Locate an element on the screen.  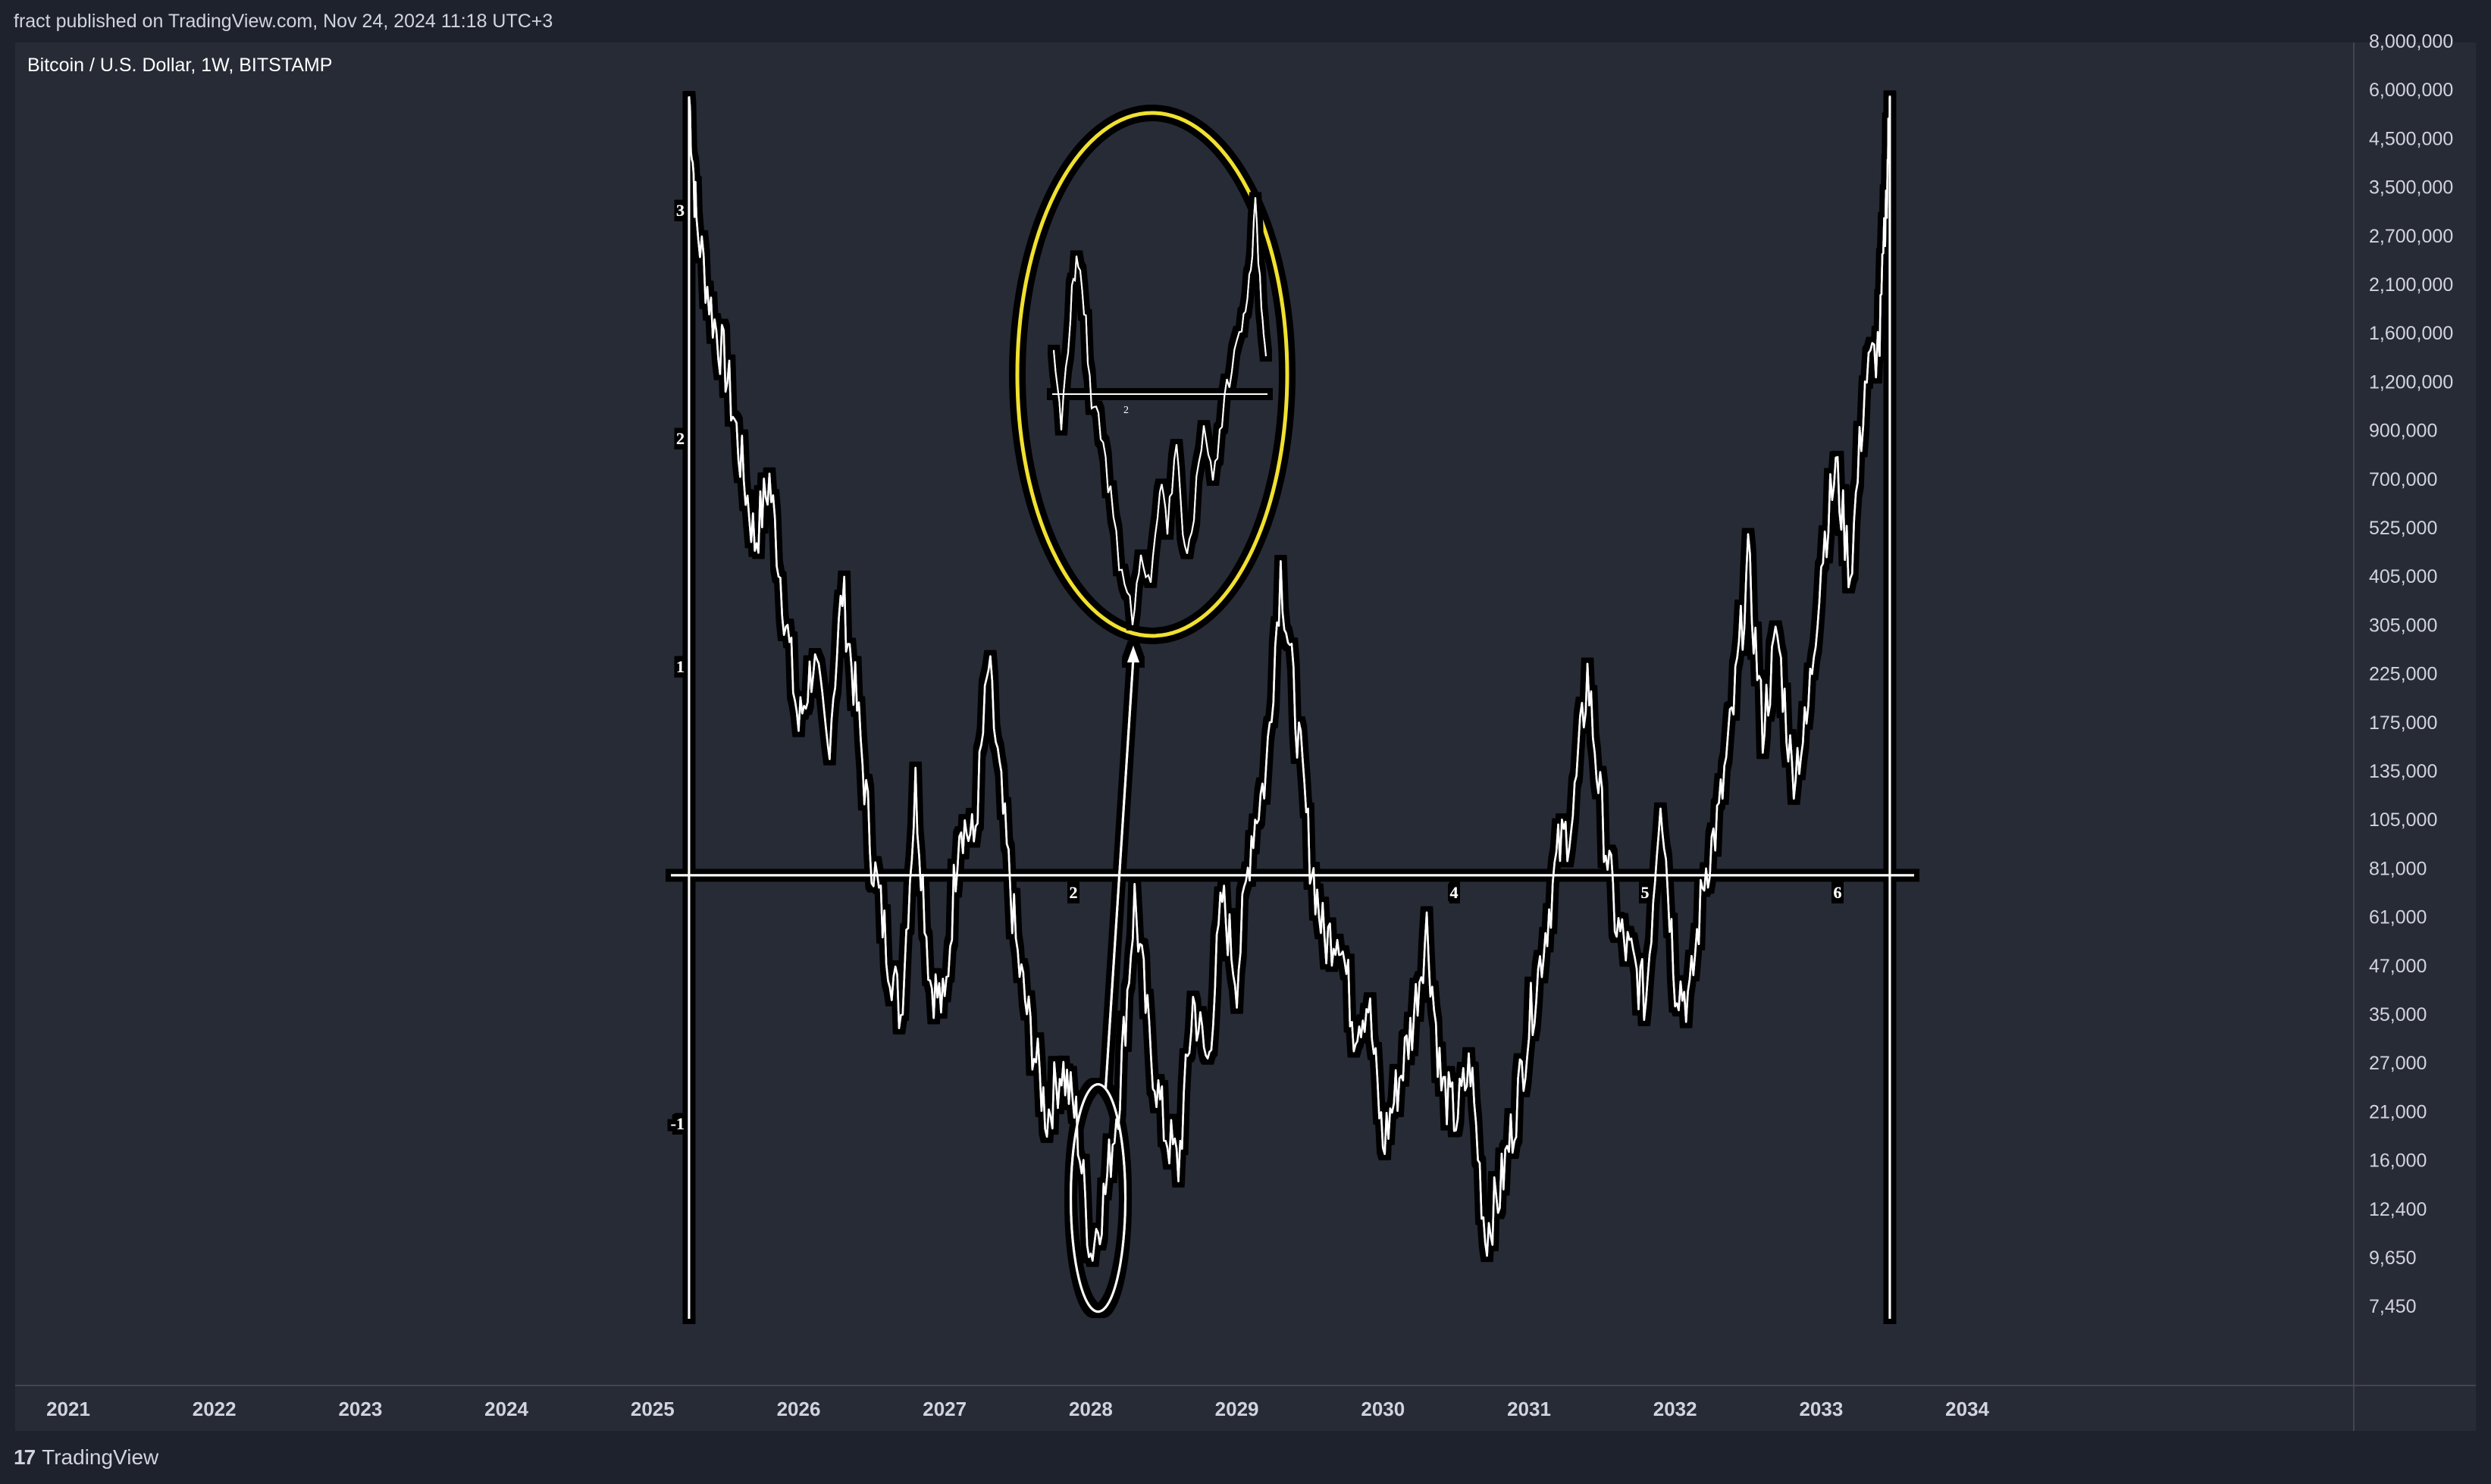
overlay-level-label: 3 is located at coordinates (680, 211).